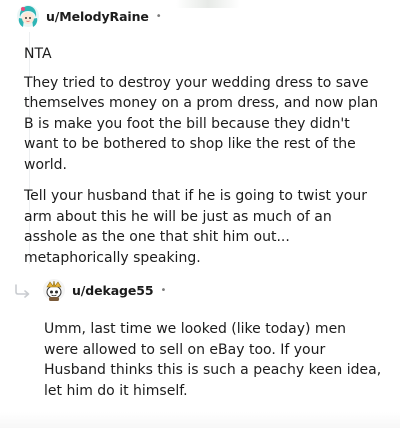 Image resolution: width=400 pixels, height=428 pixels. I want to click on username-link: u/dekage55, so click(113, 290).